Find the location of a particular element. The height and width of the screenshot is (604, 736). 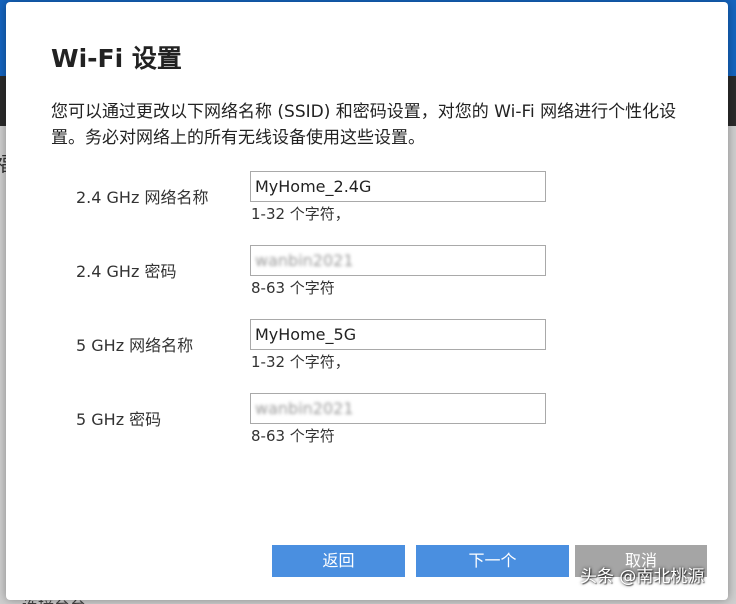

password-24-hint: 8-63 个字符 is located at coordinates (293, 288).